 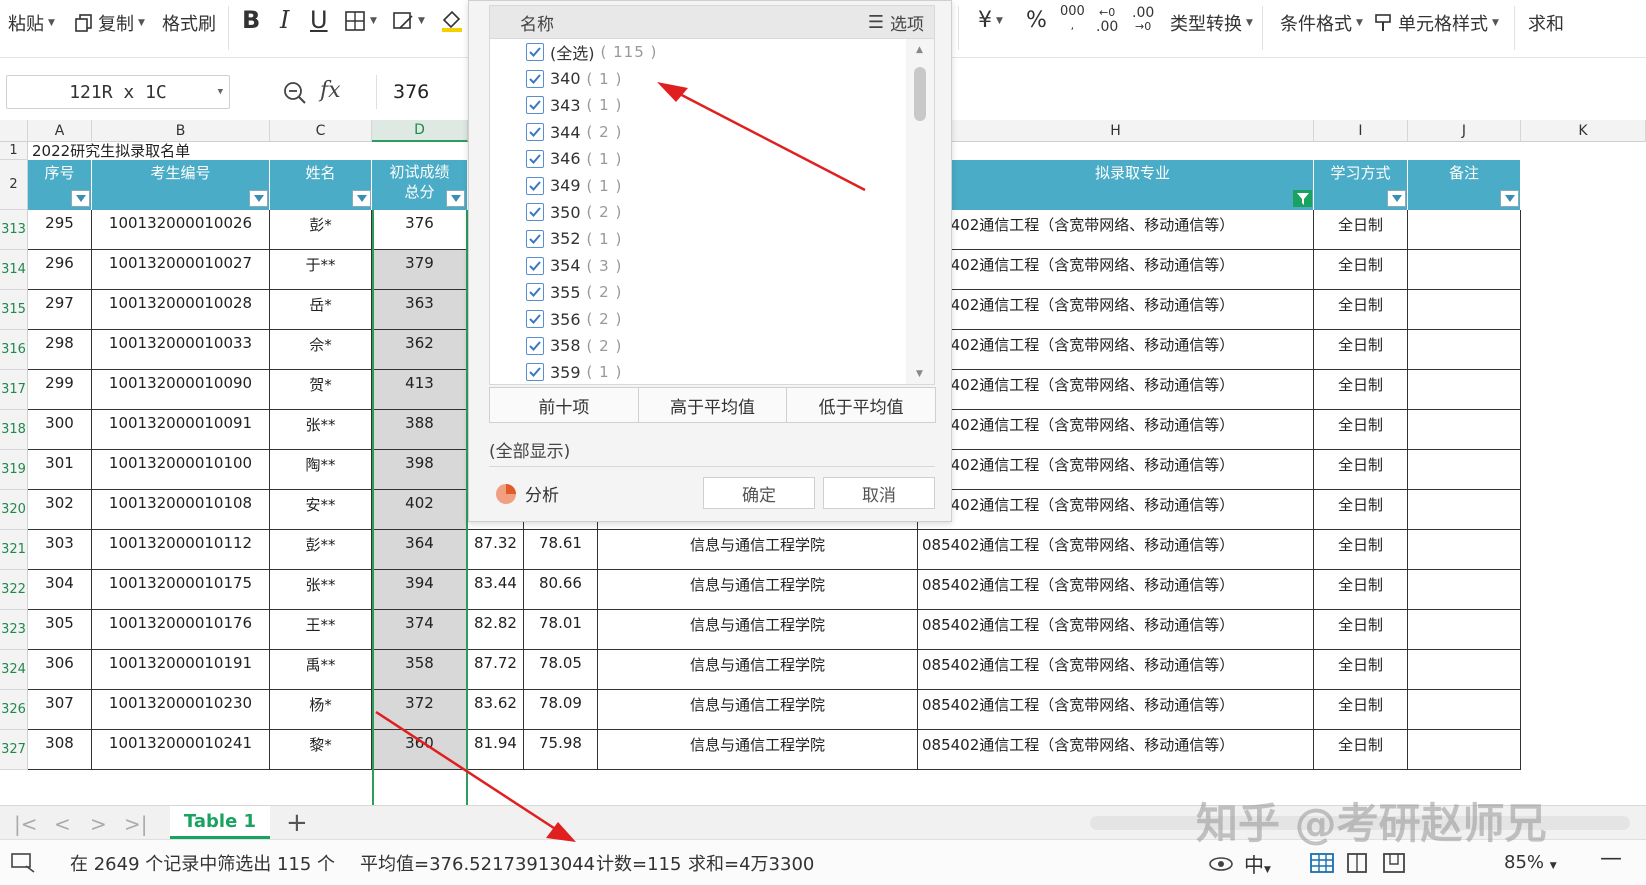 I want to click on cell-score: 360, so click(x=420, y=750).